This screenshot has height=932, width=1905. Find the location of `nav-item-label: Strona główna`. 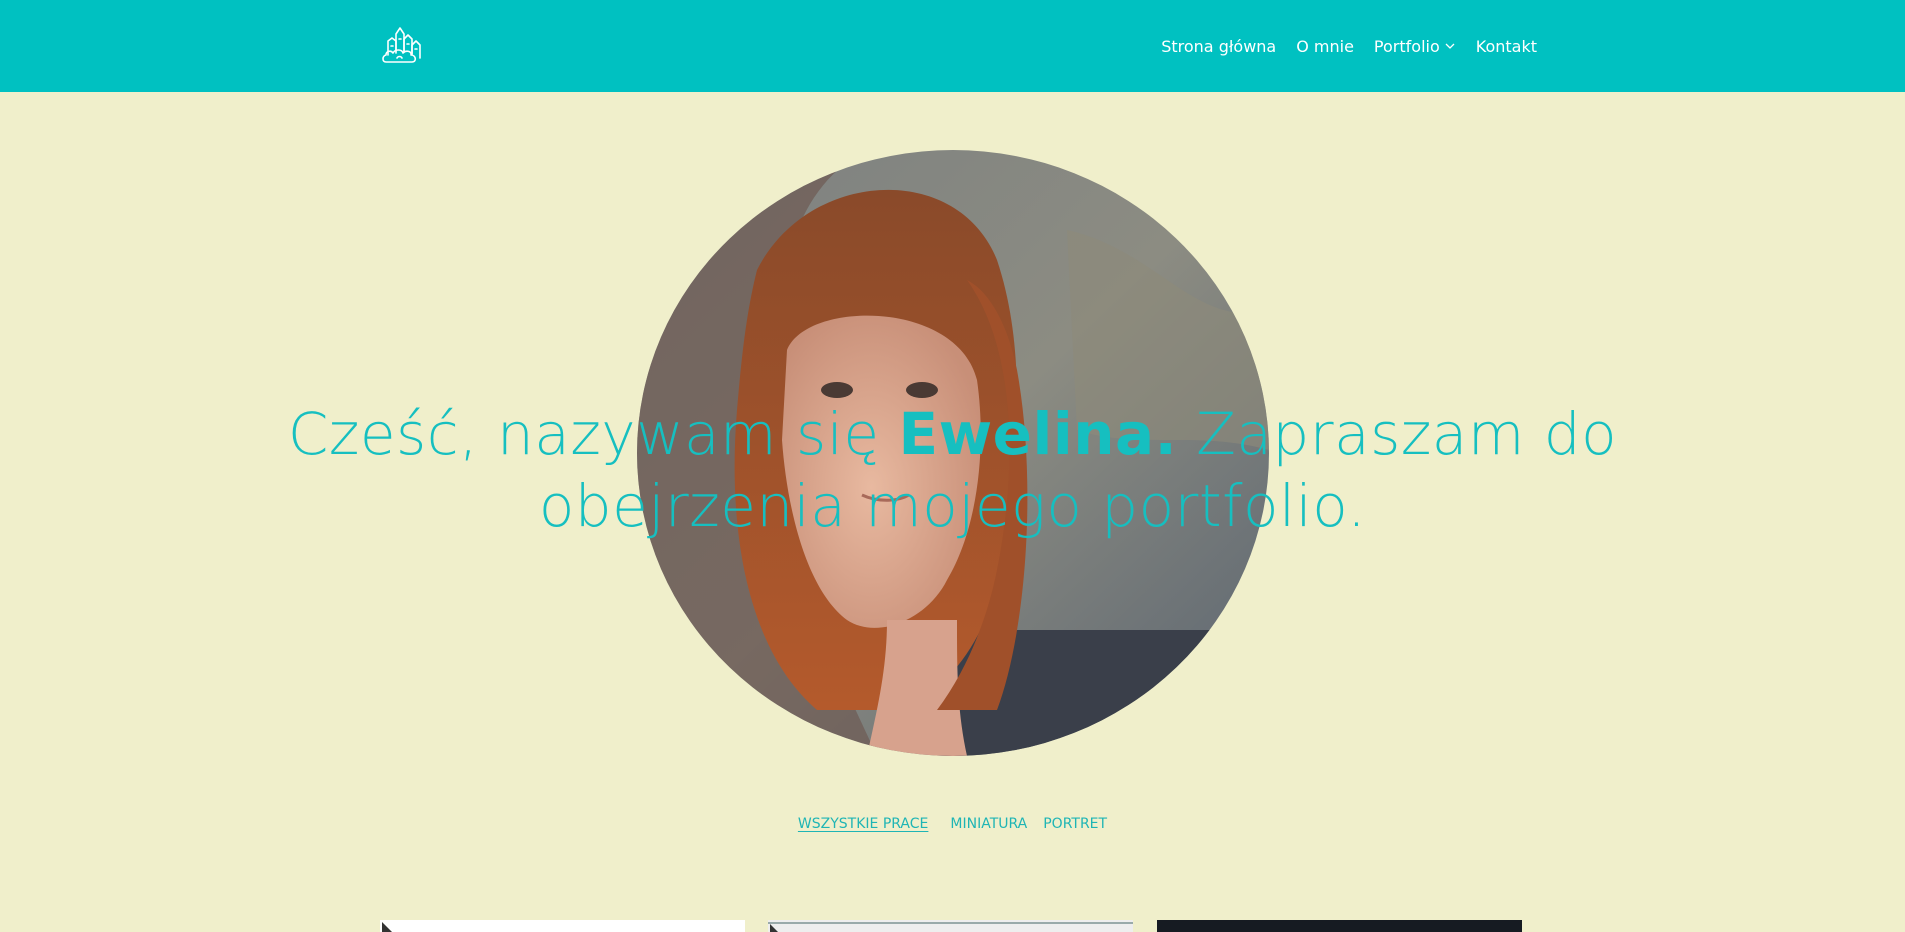

nav-item-label: Strona główna is located at coordinates (1219, 46).